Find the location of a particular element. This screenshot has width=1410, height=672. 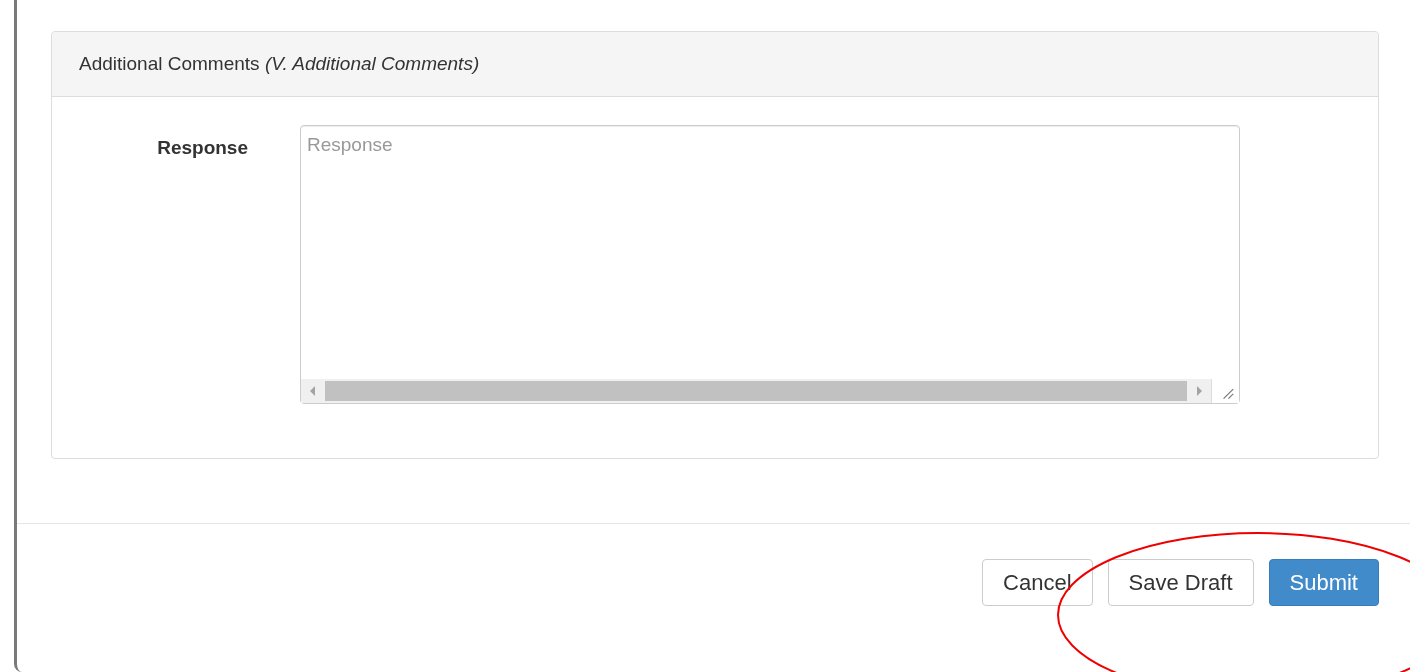

field-label: Response is located at coordinates (202, 148).